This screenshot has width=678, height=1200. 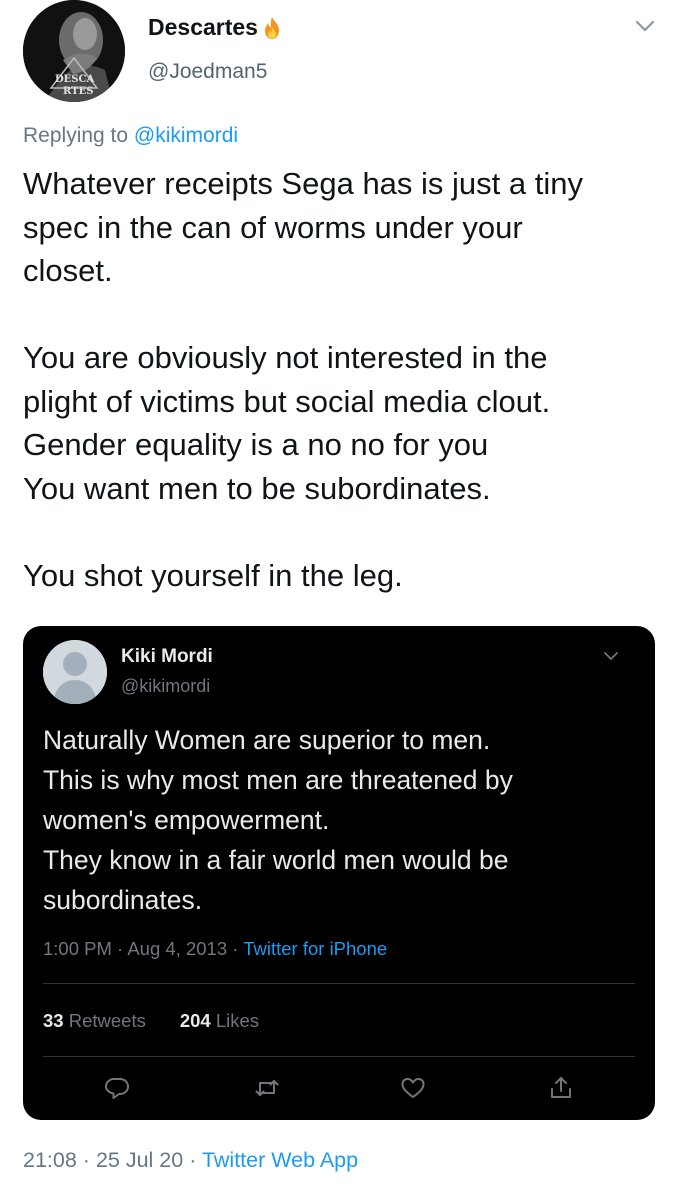 What do you see at coordinates (75, 672) in the screenshot?
I see `quoted-default-avatar` at bounding box center [75, 672].